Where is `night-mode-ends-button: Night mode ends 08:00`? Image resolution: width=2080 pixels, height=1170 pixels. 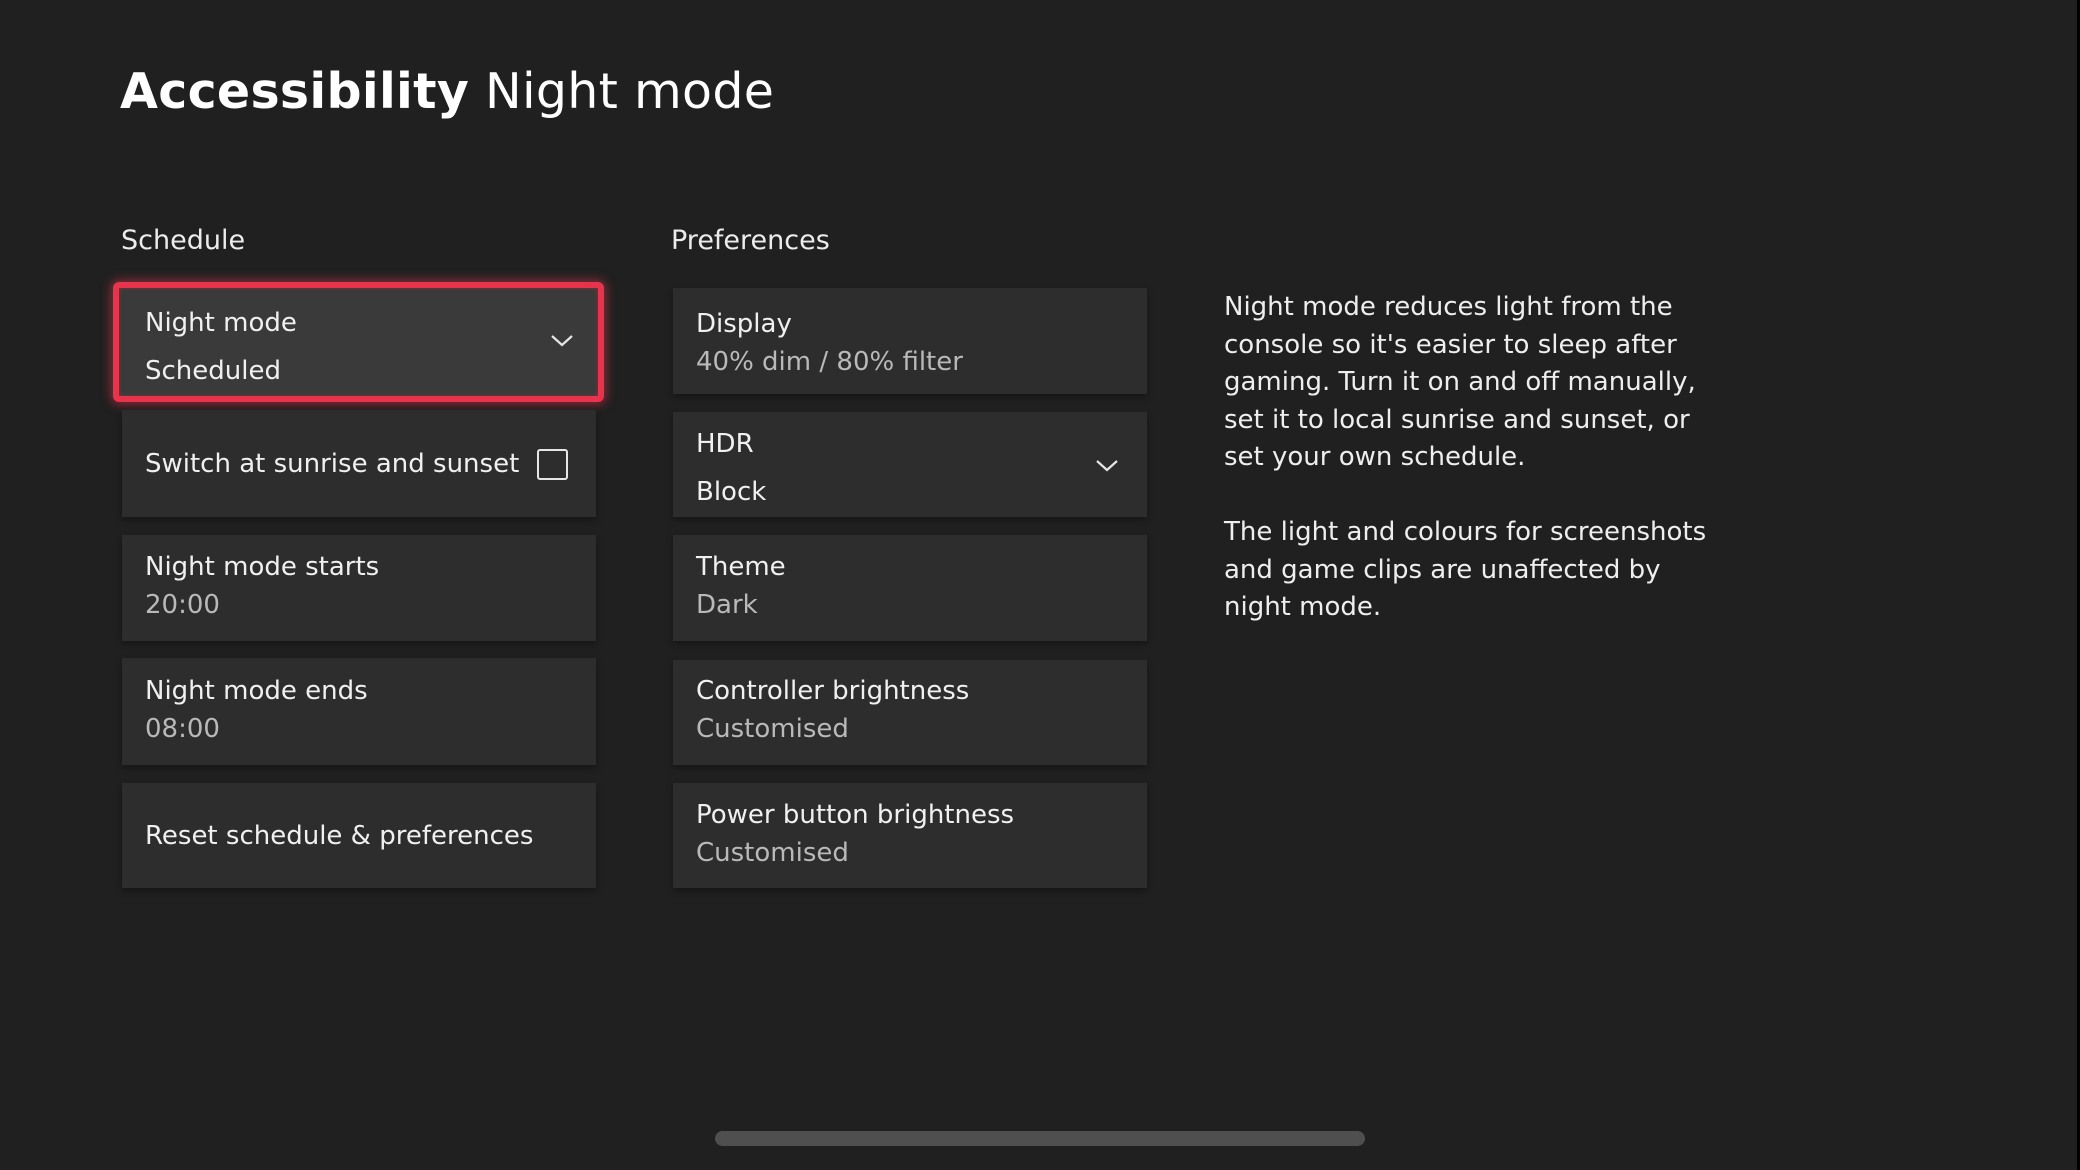 night-mode-ends-button: Night mode ends 08:00 is located at coordinates (359, 711).